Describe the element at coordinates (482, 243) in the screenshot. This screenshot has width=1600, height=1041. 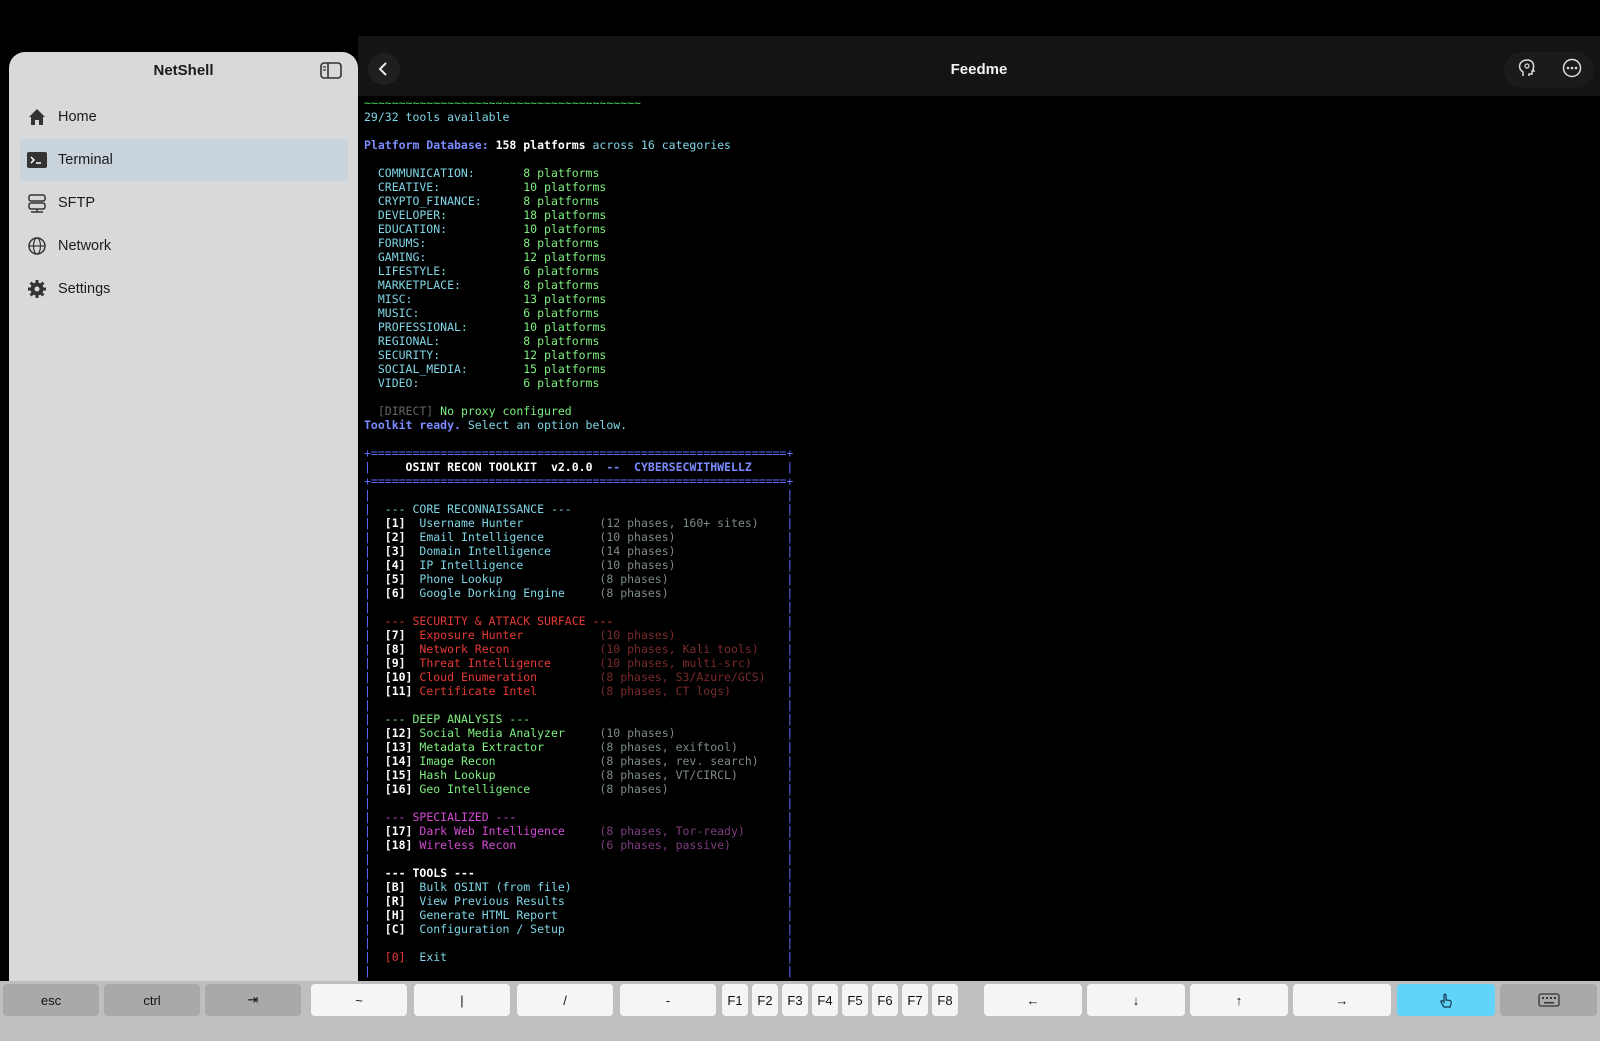
I see `category-row: FORUMS: 8 platforms` at that location.